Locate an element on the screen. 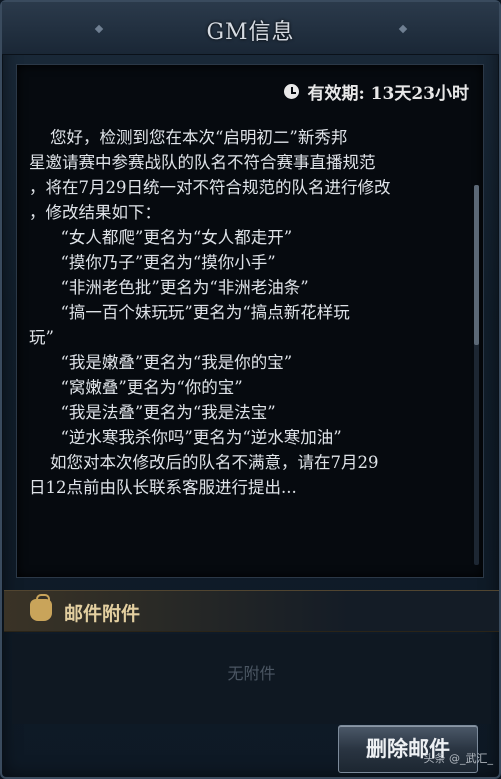 Image resolution: width=501 pixels, height=779 pixels. mail-body-line: “窝嫩叠”更名为“你的宝” is located at coordinates (136, 387).